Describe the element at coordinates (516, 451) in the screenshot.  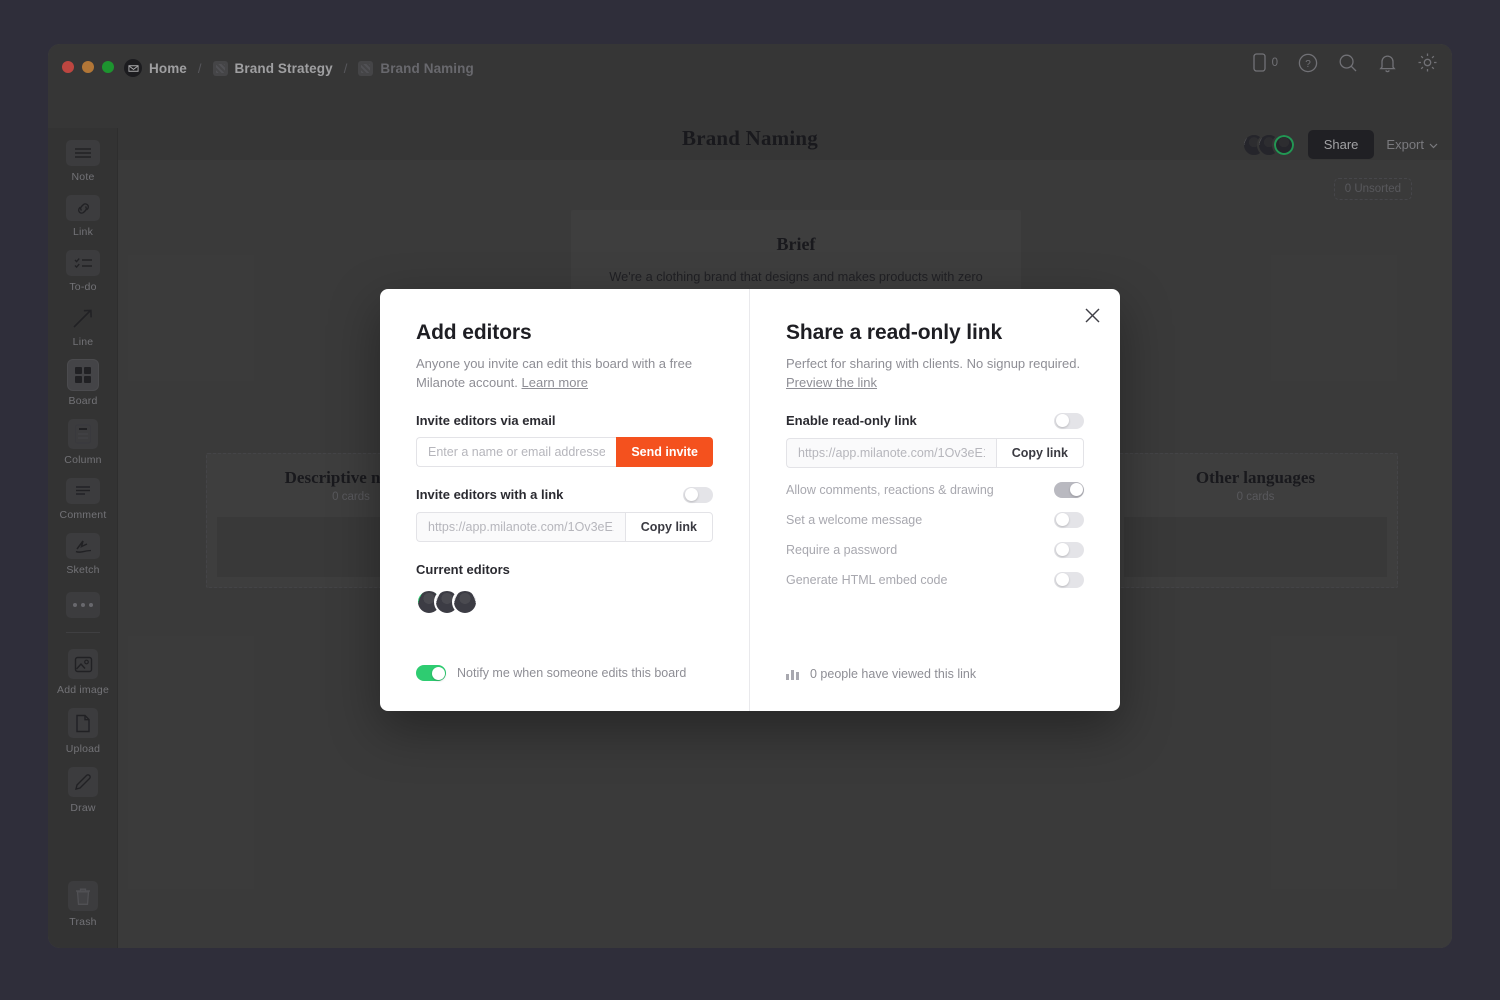
I see `invite-email-input` at that location.